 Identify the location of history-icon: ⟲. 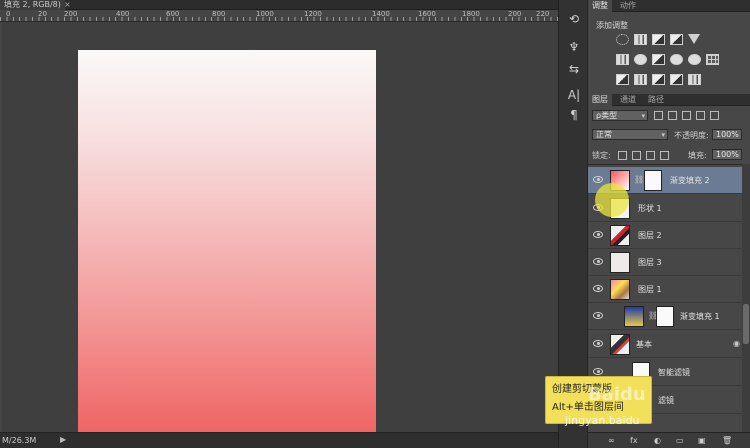
(574, 19).